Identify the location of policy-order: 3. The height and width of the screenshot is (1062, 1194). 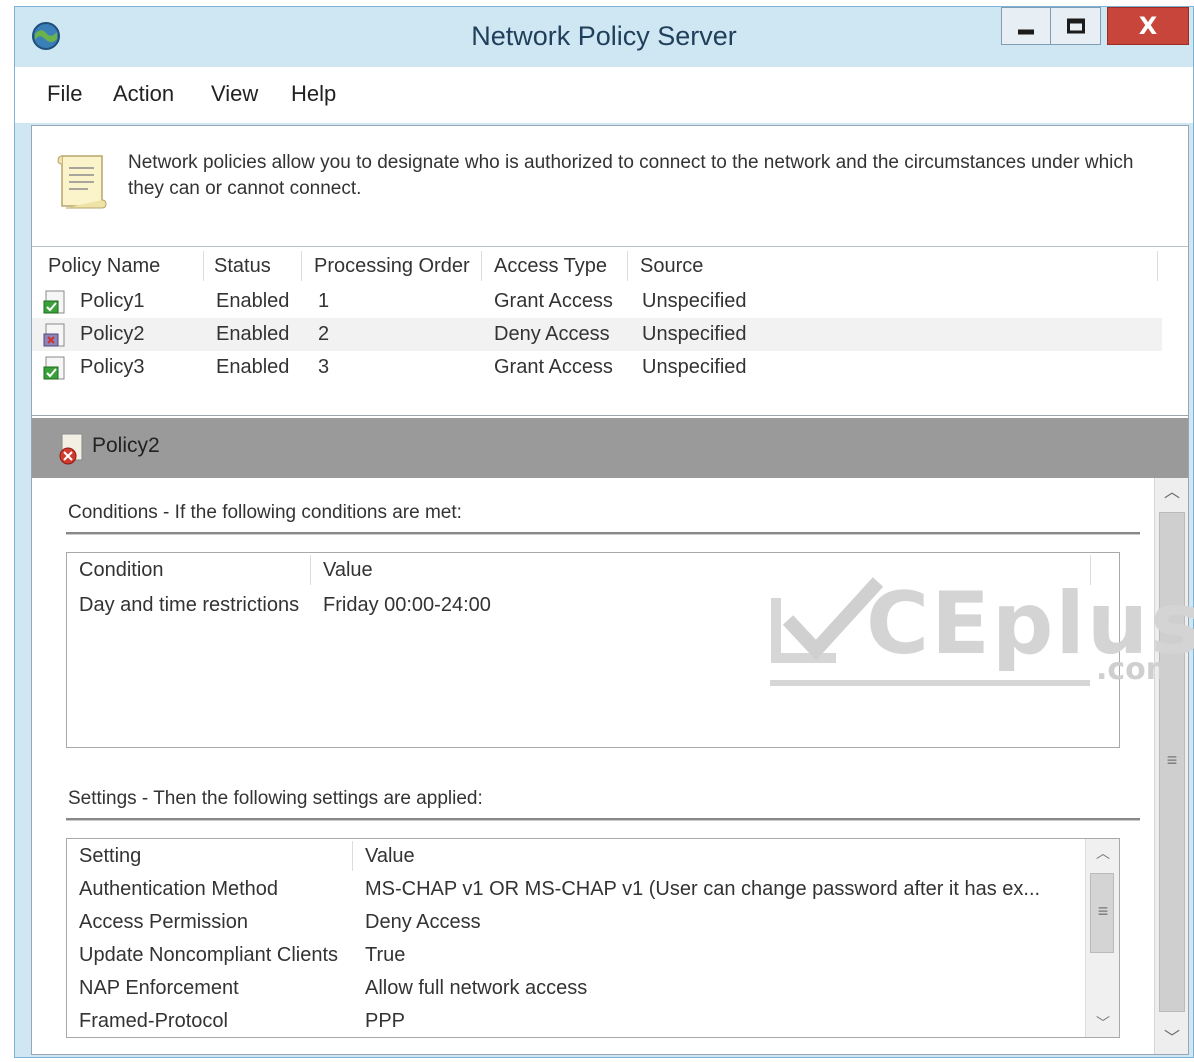
(324, 367).